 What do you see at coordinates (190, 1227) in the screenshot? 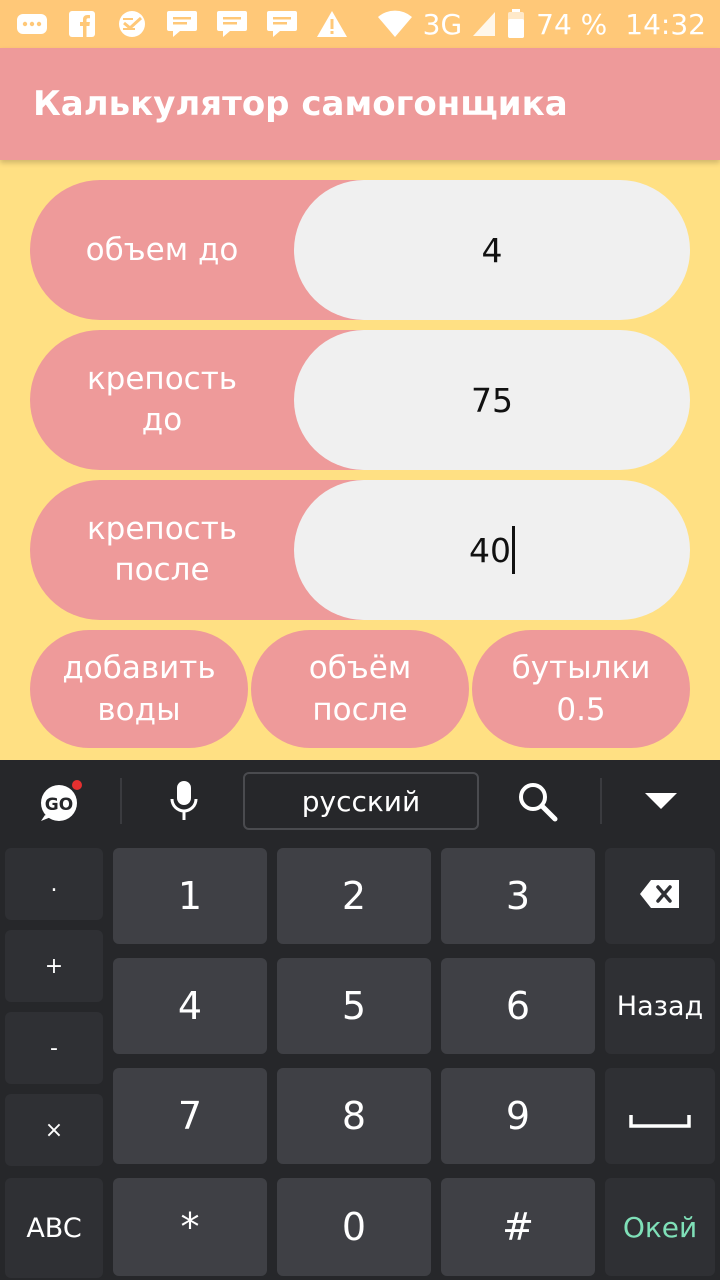
I see `key-asterisk: *` at bounding box center [190, 1227].